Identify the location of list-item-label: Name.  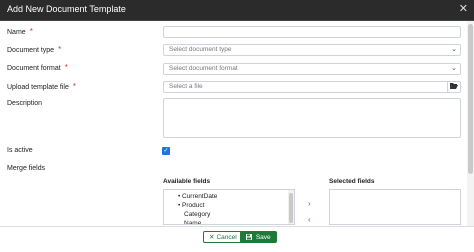
(193, 222).